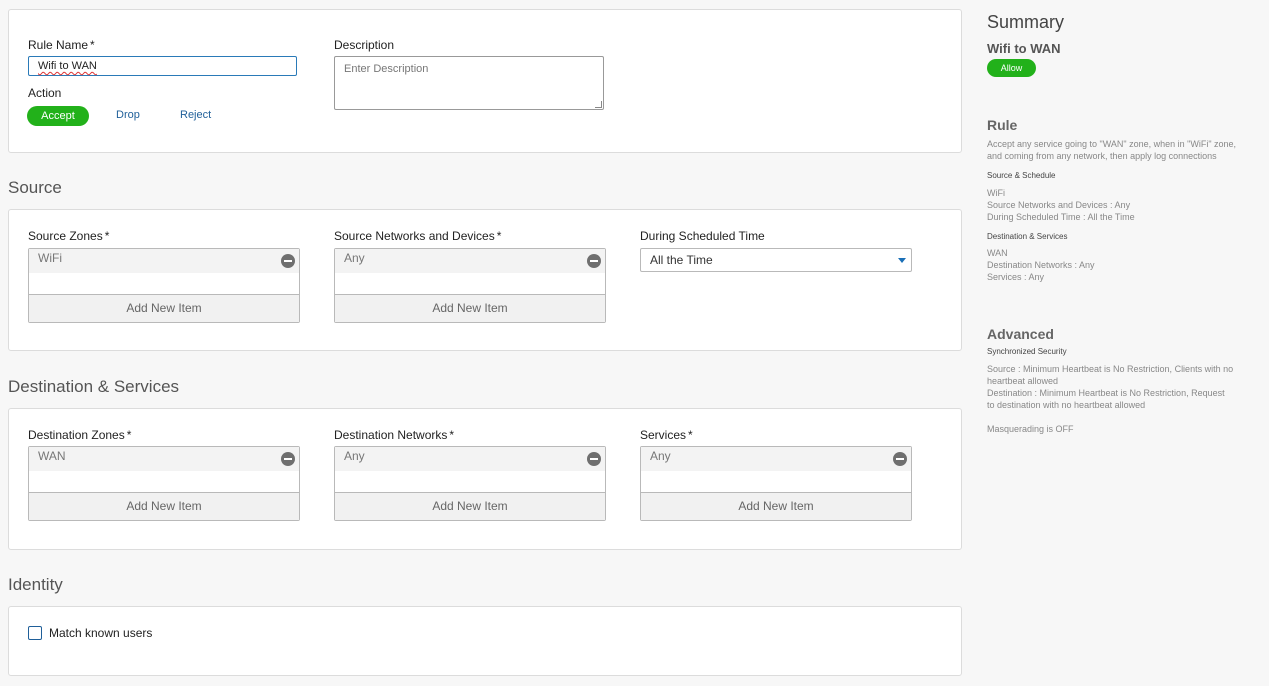  I want to click on source-networks-list: Any Add New Item, so click(470, 285).